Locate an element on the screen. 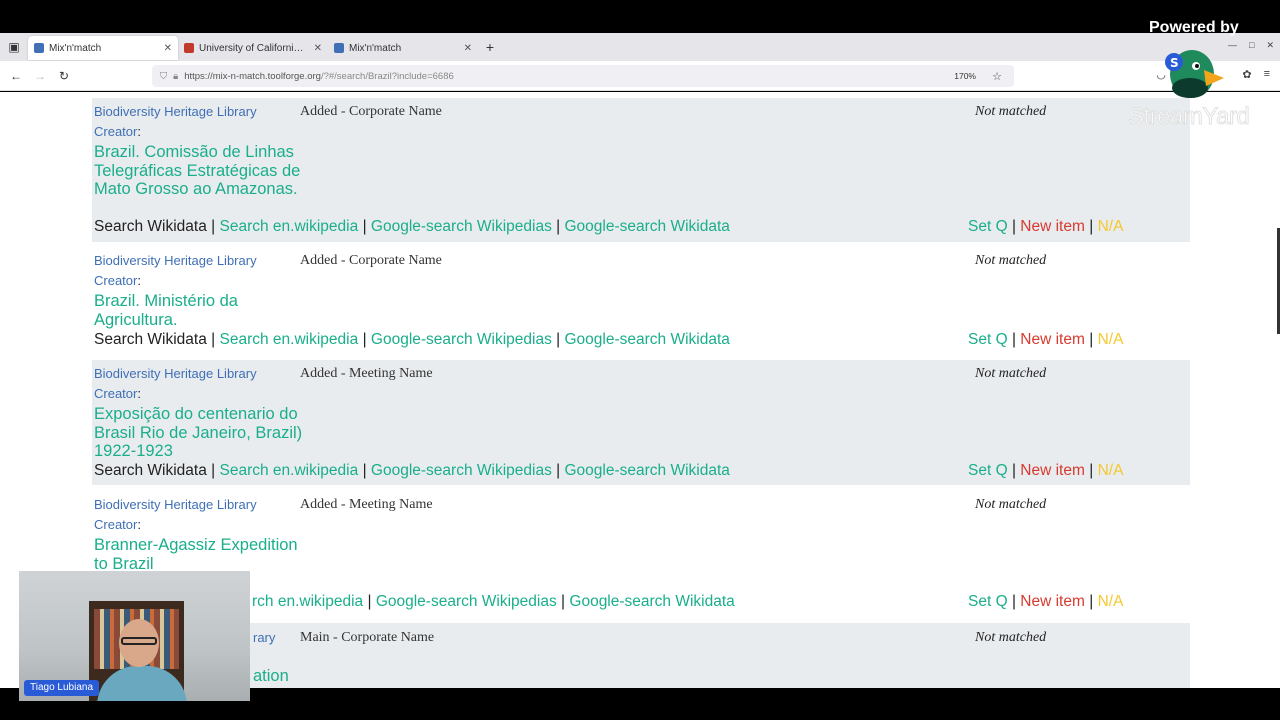  entry-name-link: ation is located at coordinates (358, 676).